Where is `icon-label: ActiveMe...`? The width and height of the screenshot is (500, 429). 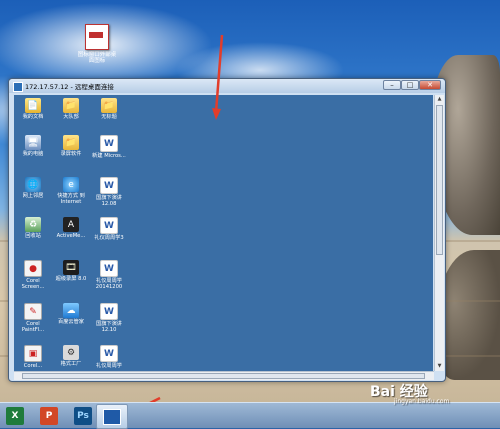 icon-label: ActiveMe... is located at coordinates (71, 236).